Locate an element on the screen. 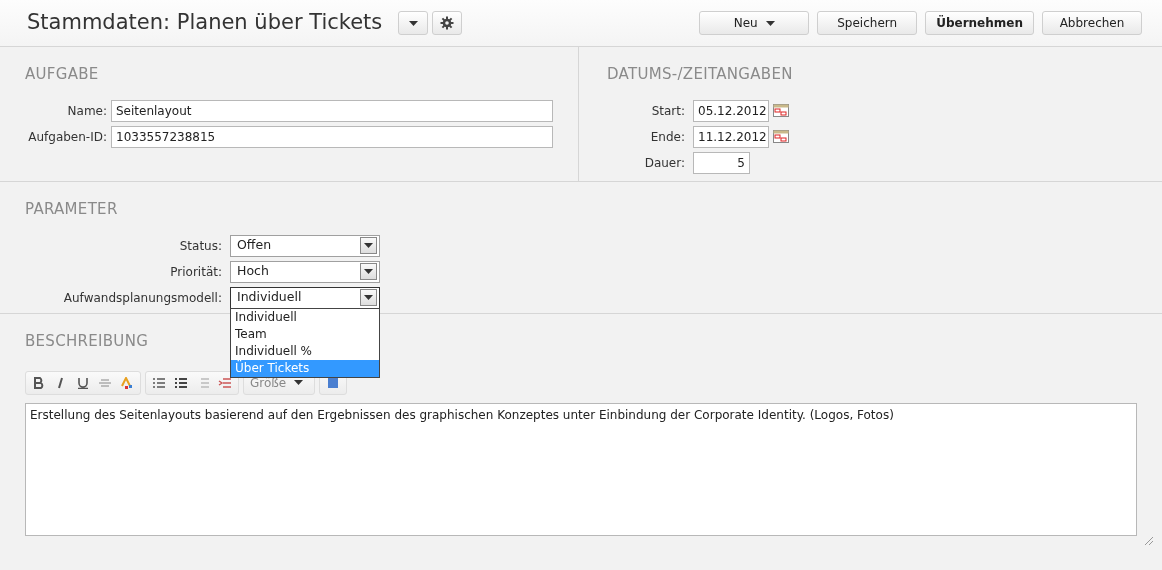 This screenshot has width=1162, height=570. number-field: 5 is located at coordinates (721, 162).